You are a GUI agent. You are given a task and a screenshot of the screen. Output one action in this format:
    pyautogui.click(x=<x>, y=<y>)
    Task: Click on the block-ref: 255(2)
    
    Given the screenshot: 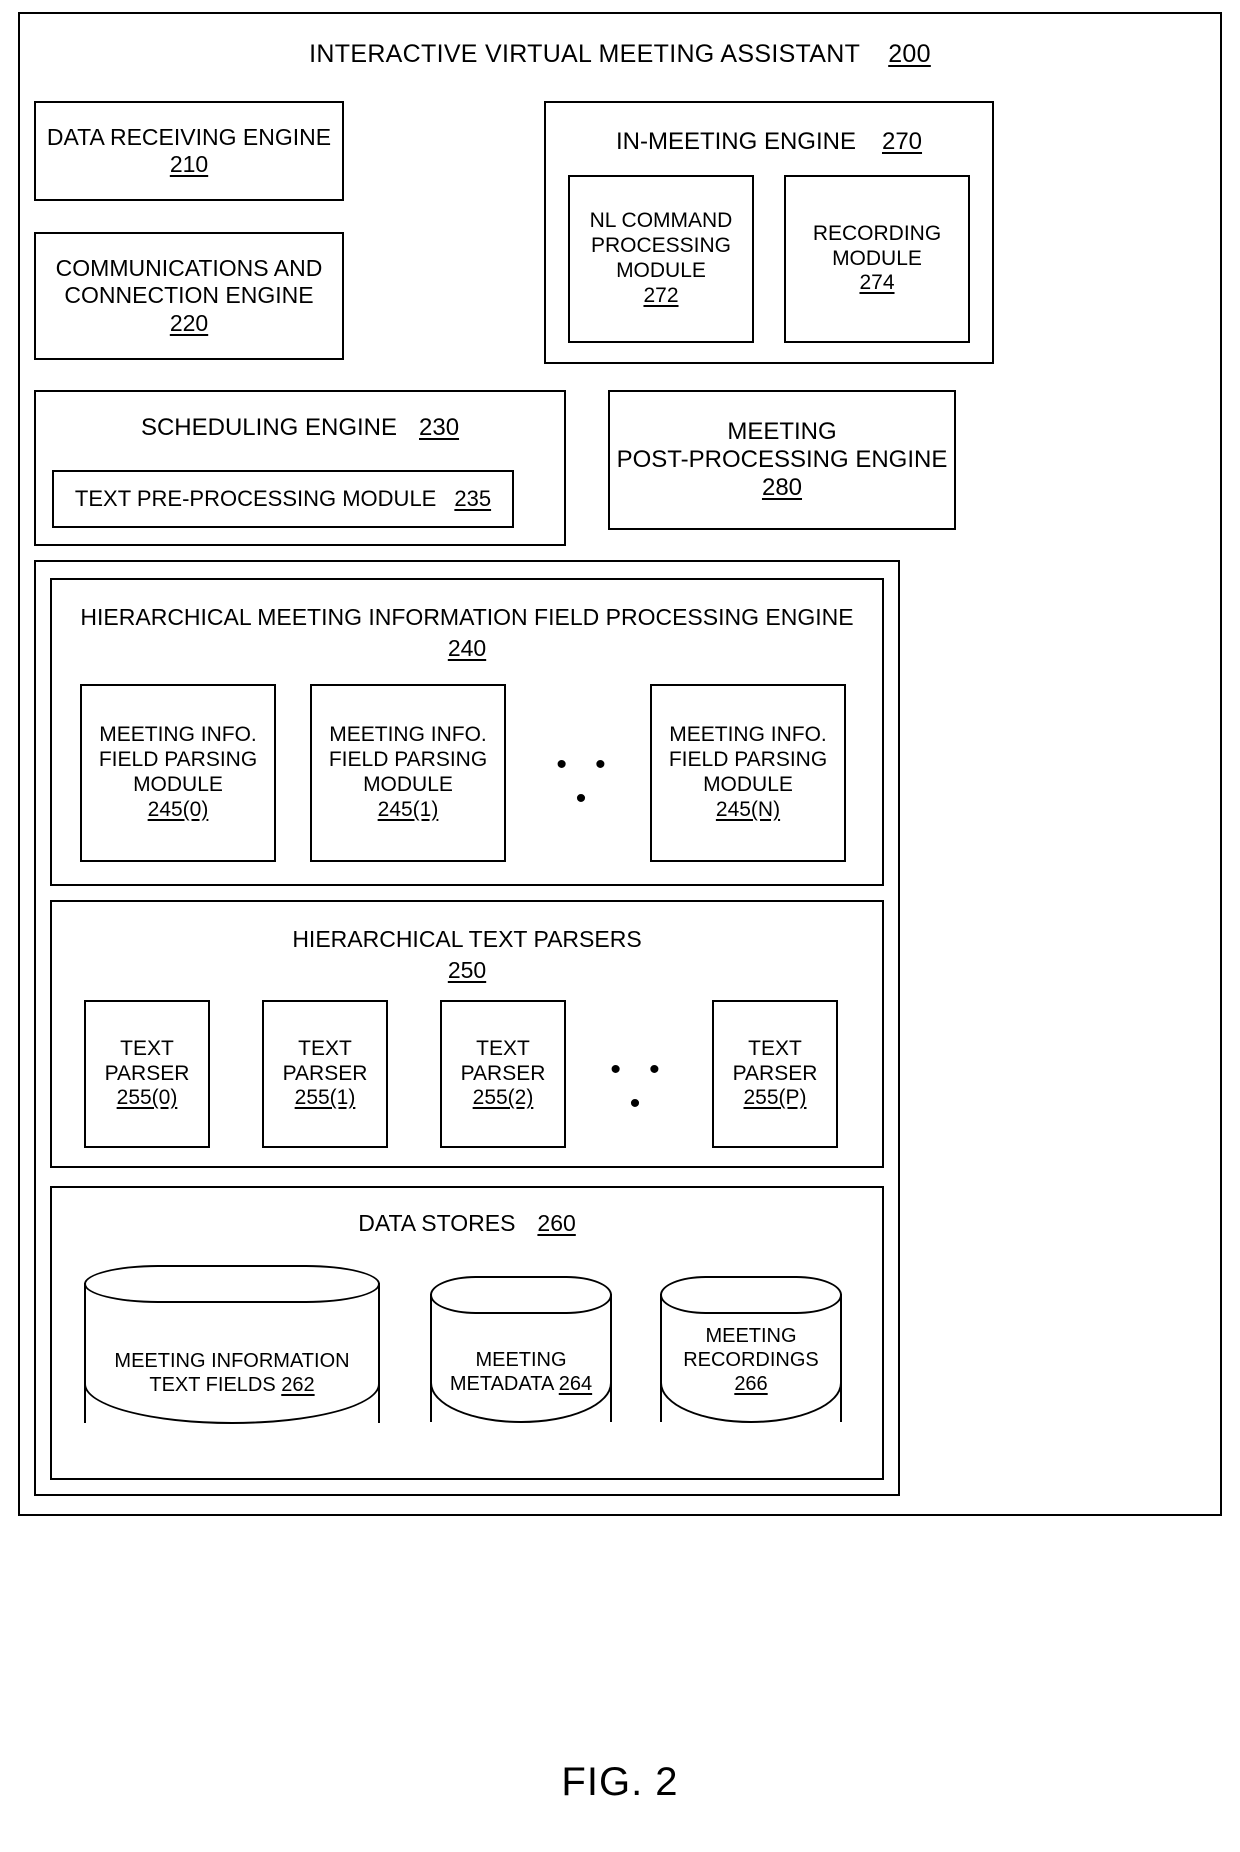 What is the action you would take?
    pyautogui.click(x=503, y=1098)
    